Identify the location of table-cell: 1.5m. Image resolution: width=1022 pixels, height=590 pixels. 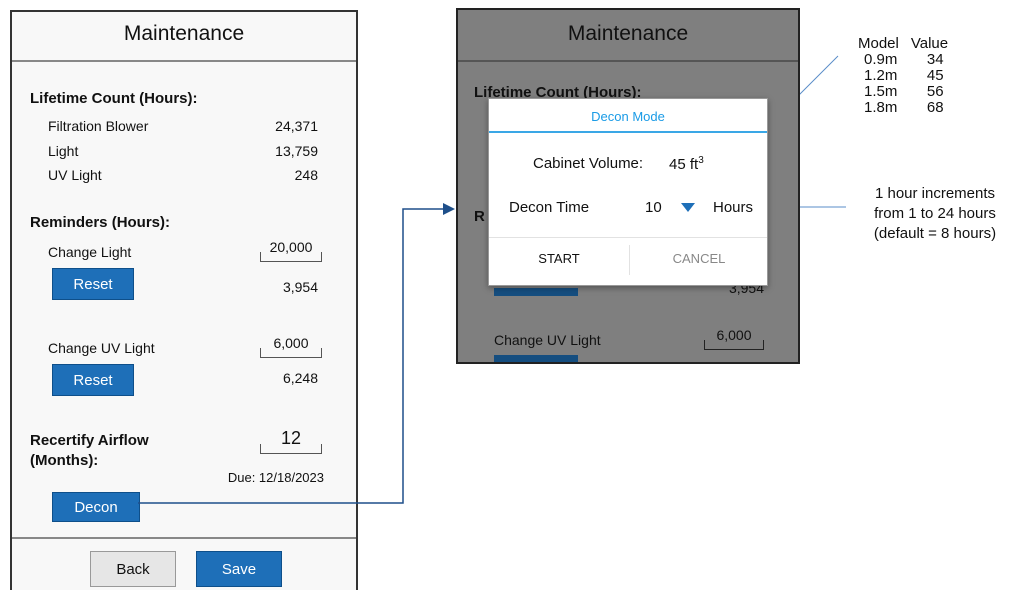
(881, 91).